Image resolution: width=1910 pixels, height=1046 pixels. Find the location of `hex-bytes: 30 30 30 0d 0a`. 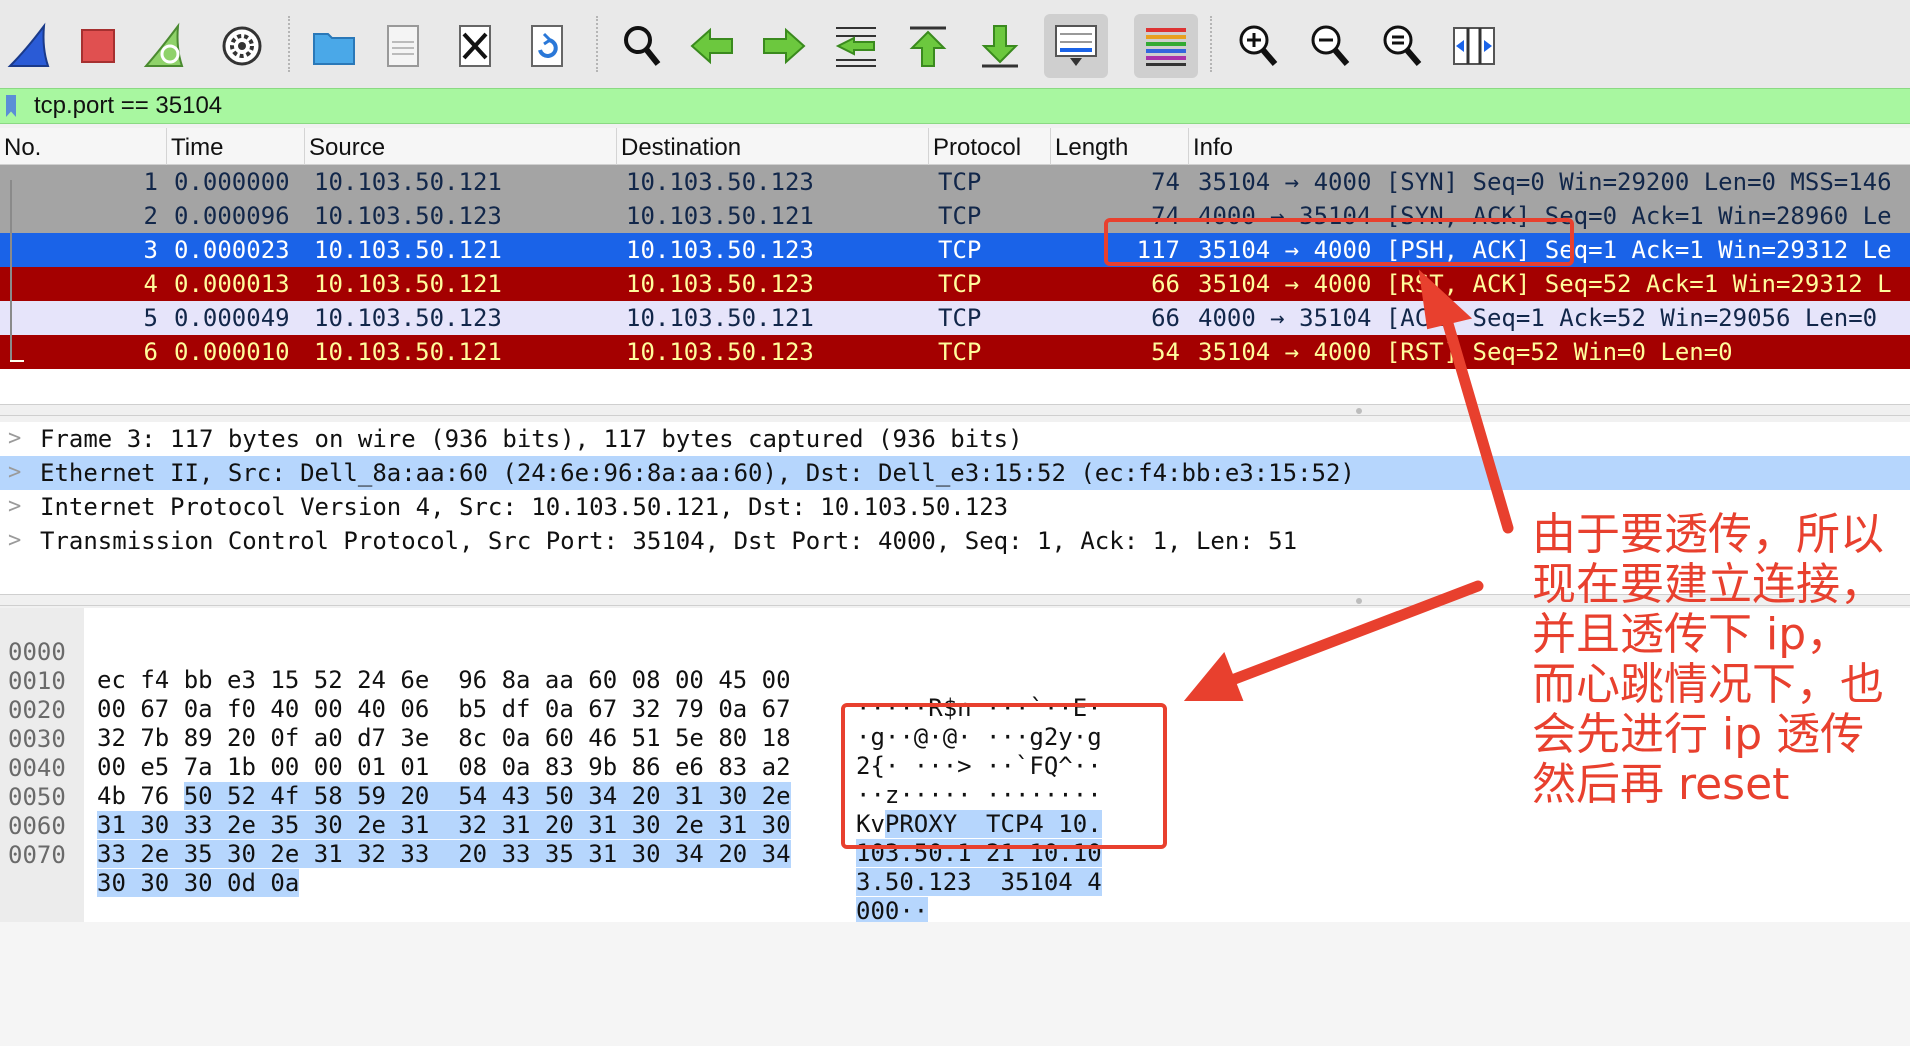

hex-bytes: 30 30 30 0d 0a is located at coordinates (198, 883).